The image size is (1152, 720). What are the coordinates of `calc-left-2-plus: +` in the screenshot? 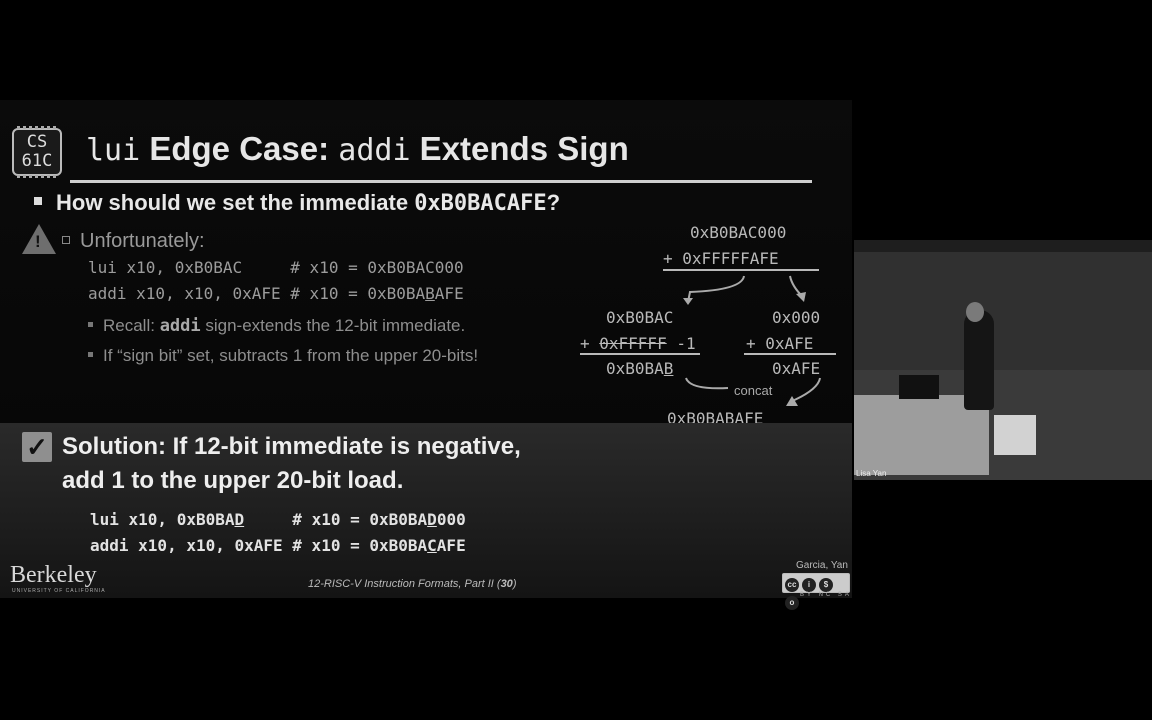 It's located at (590, 343).